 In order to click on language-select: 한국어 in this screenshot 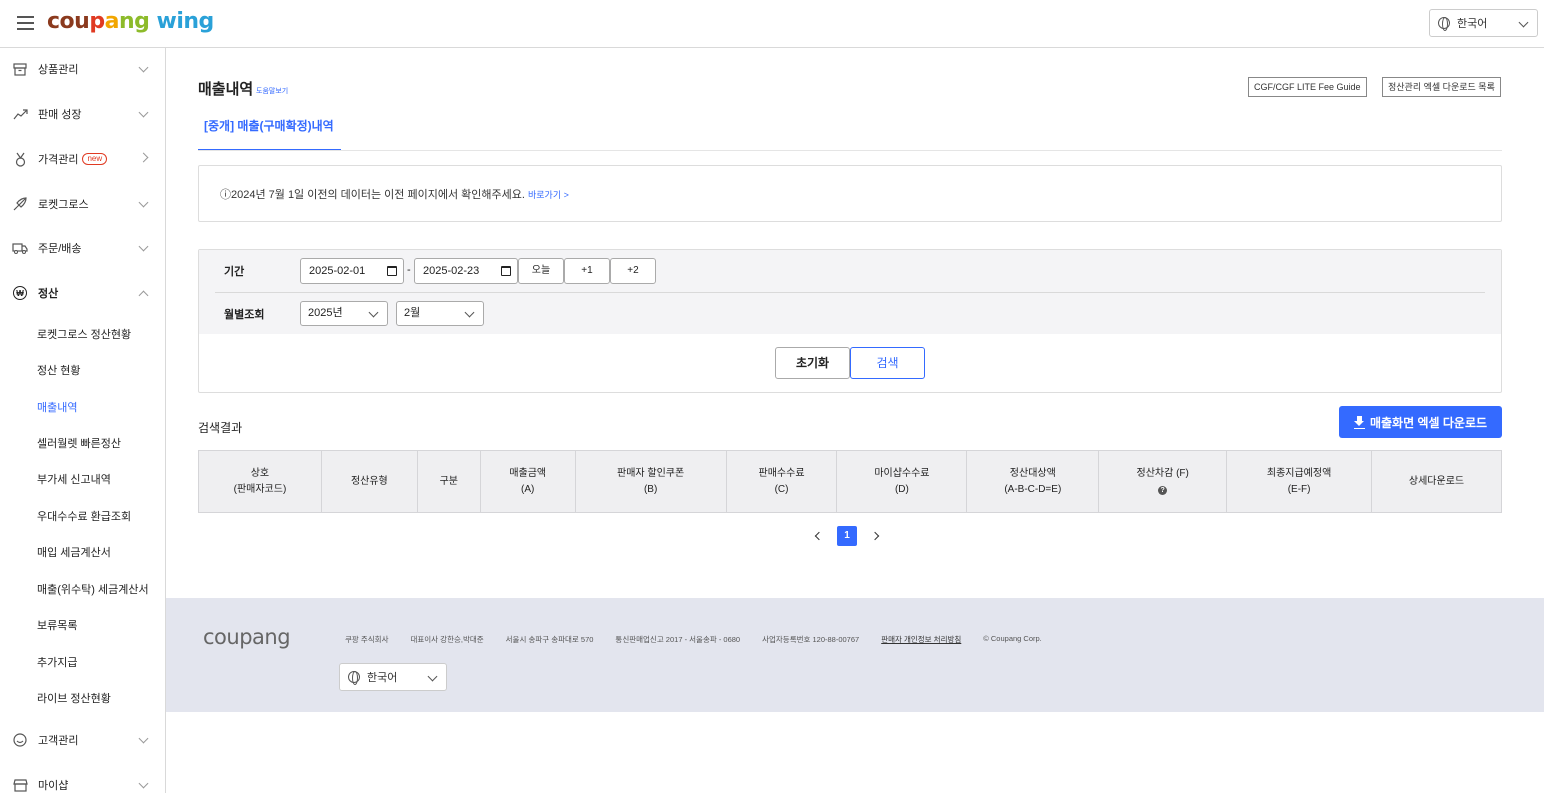, I will do `click(1483, 23)`.